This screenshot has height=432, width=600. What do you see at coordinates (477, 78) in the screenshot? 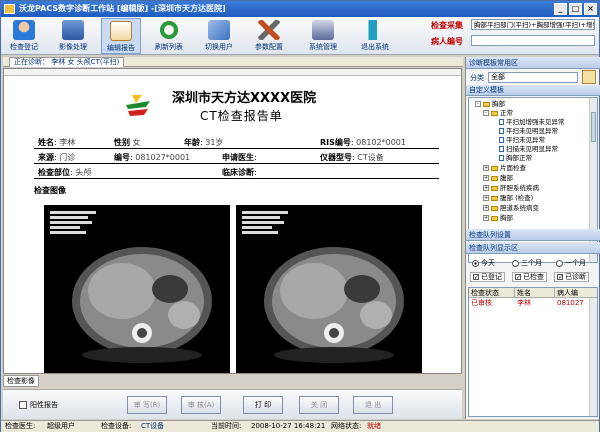
I see `category-label: 分类` at bounding box center [477, 78].